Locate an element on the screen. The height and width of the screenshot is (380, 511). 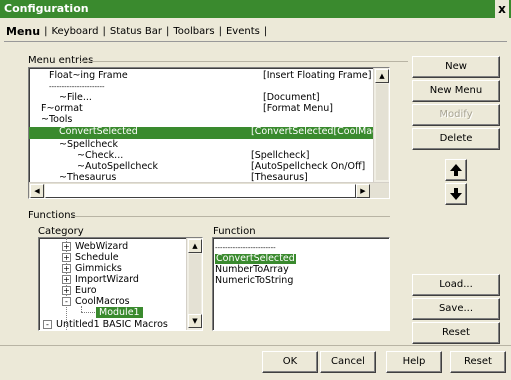
menu-entry-command: [ConvertSelected[CoolMacros is located at coordinates (312, 131).